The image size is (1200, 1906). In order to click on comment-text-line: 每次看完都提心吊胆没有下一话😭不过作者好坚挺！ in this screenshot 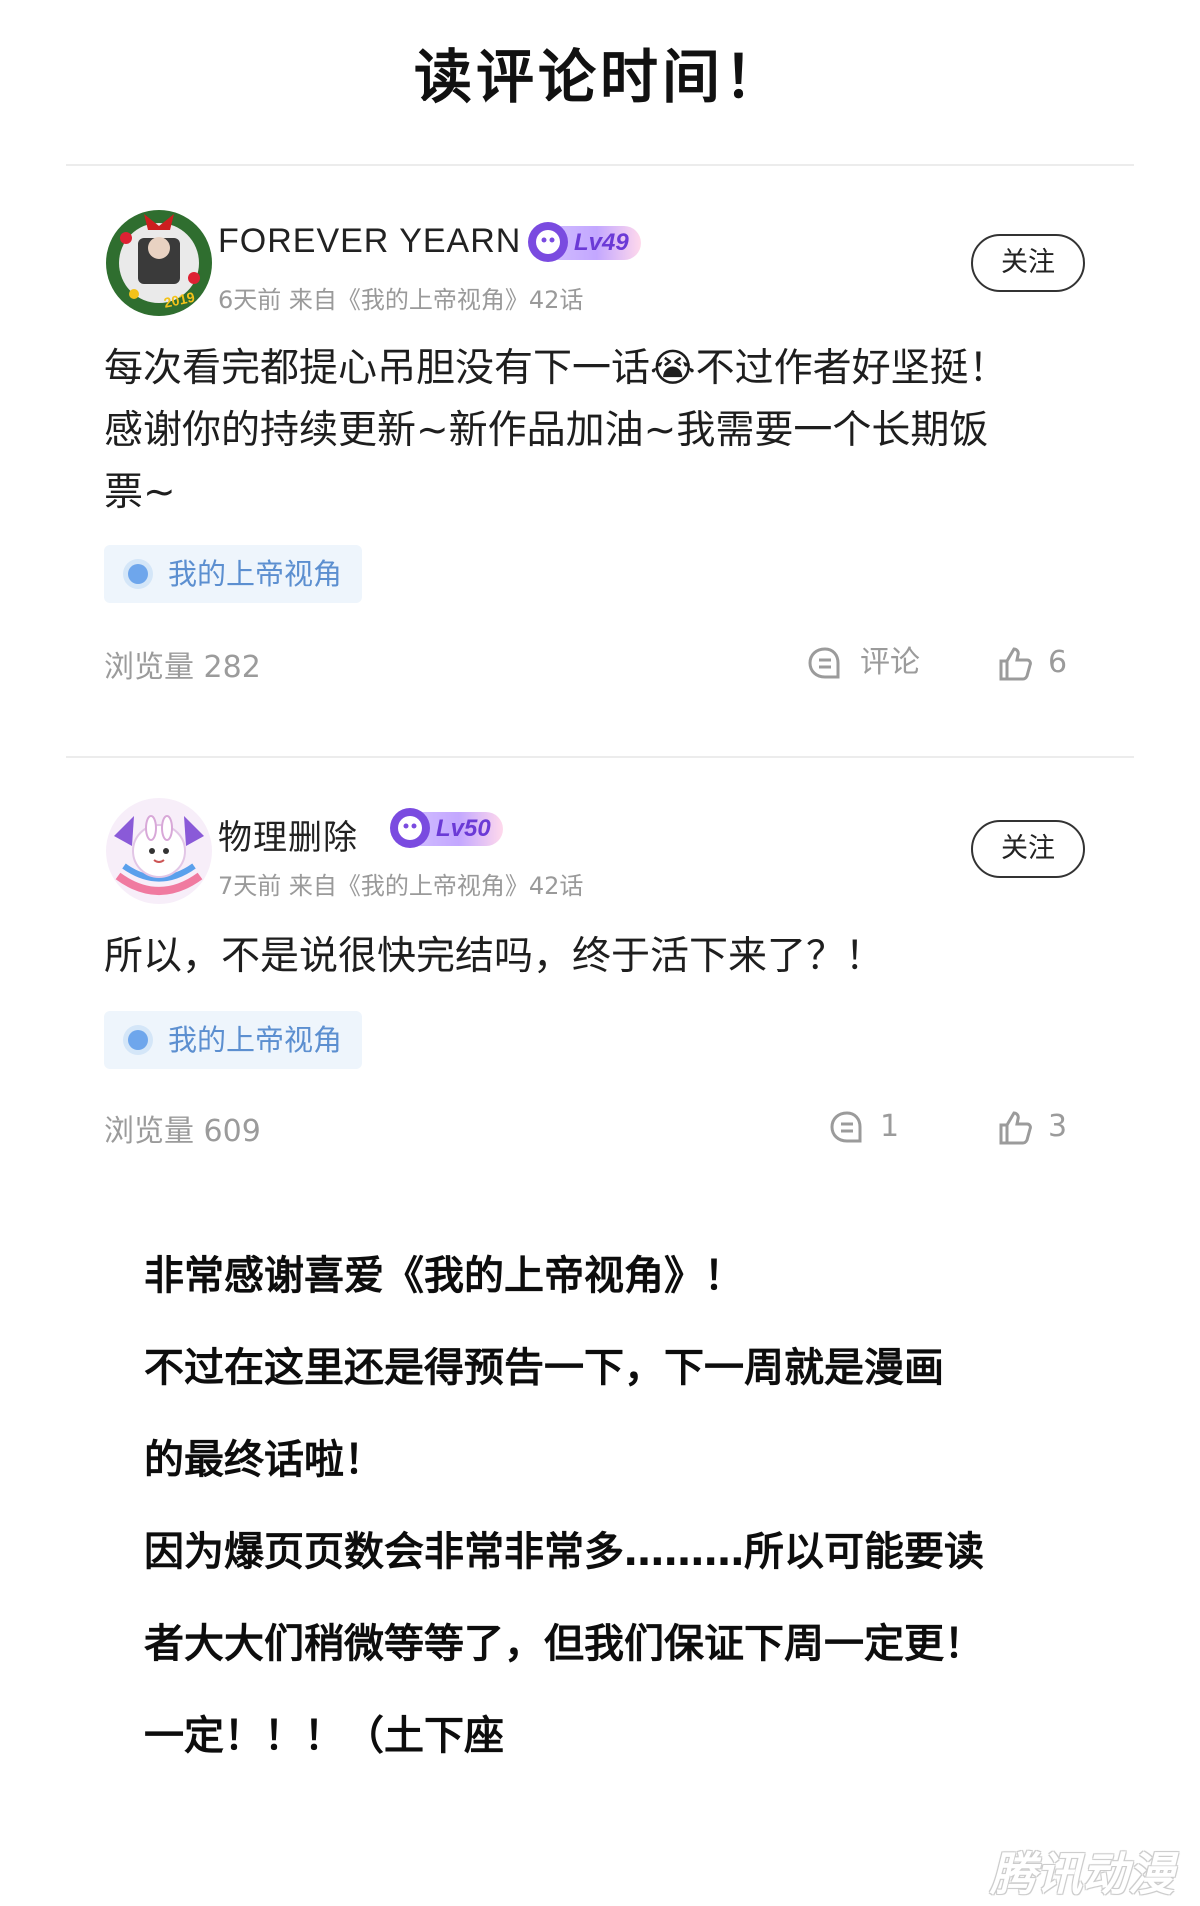, I will do `click(556, 368)`.